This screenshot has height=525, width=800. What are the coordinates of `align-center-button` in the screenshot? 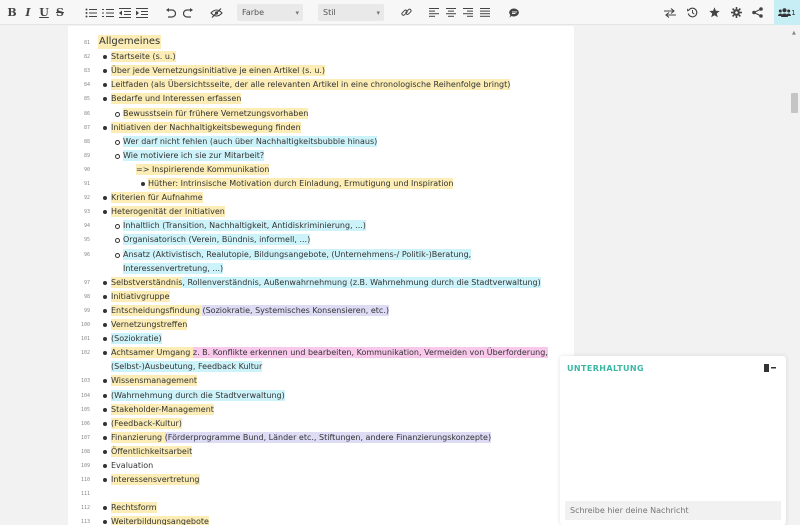 It's located at (451, 12).